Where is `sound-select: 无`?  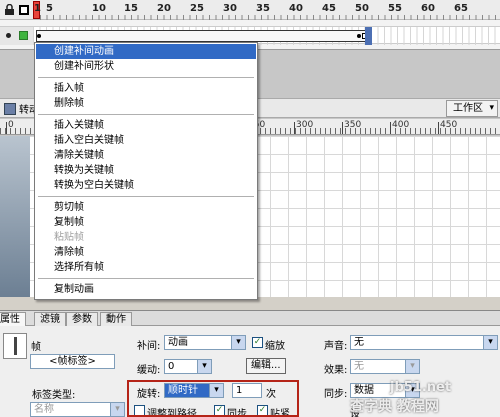
sound-select: 无 is located at coordinates (424, 342).